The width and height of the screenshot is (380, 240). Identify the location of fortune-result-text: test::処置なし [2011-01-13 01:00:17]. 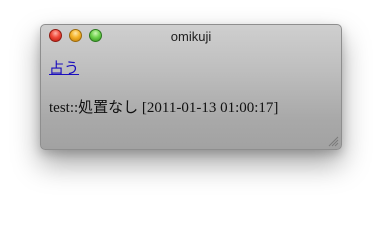
(164, 108).